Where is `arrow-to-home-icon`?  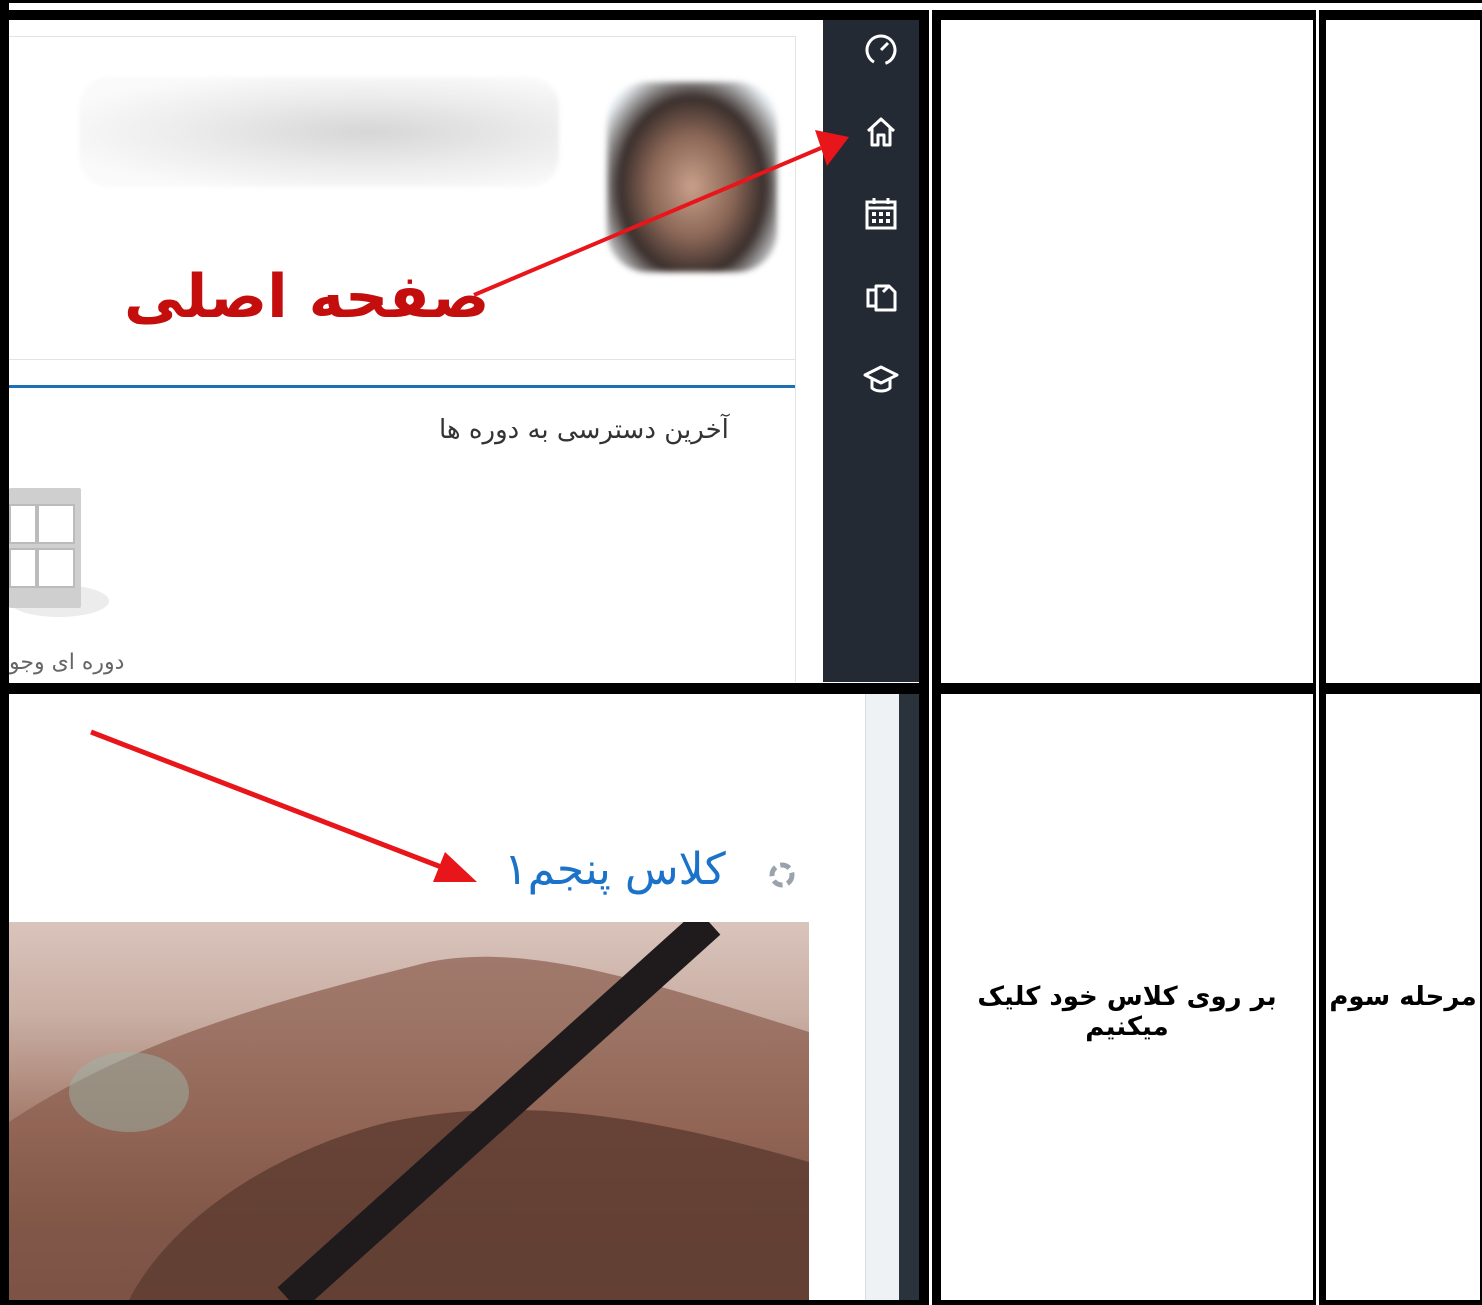 arrow-to-home-icon is located at coordinates (661, 213).